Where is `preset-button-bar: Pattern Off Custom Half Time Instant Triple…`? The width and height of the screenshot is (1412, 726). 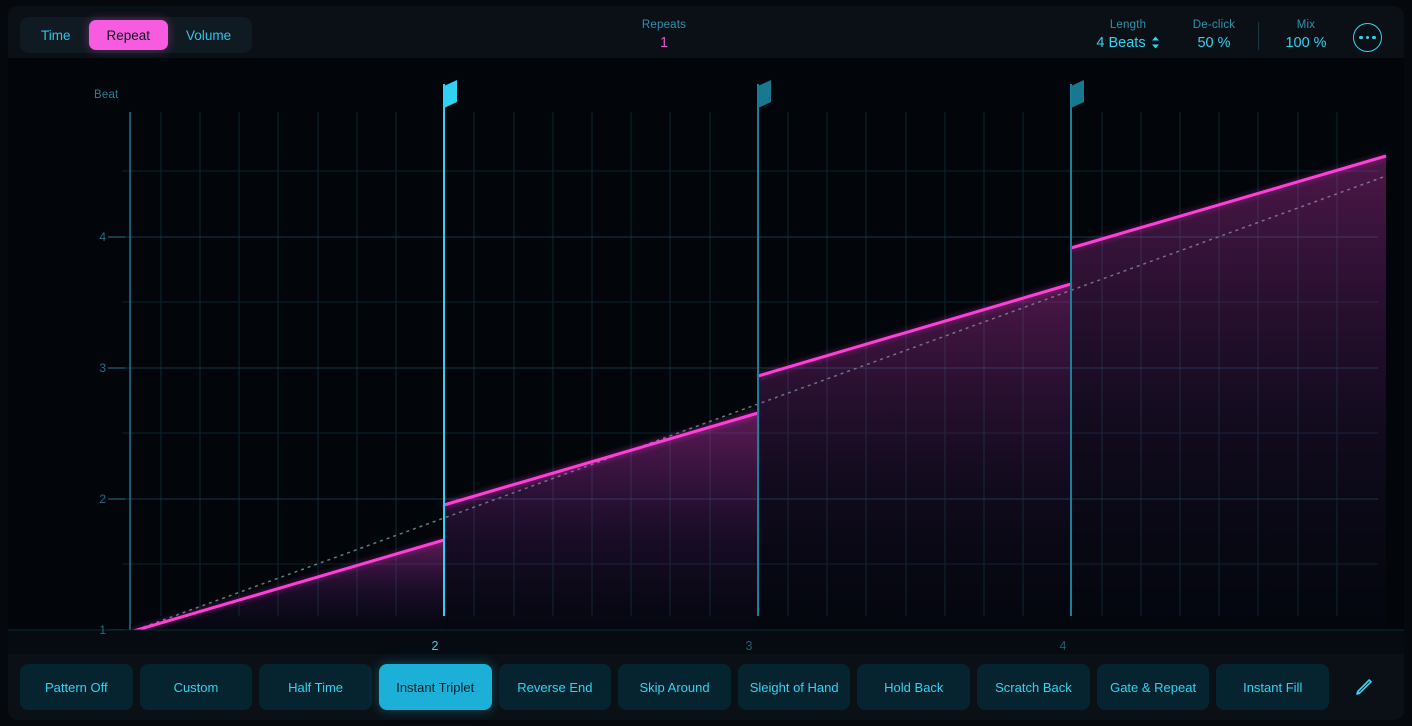 preset-button-bar: Pattern Off Custom Half Time Instant Triple… is located at coordinates (706, 687).